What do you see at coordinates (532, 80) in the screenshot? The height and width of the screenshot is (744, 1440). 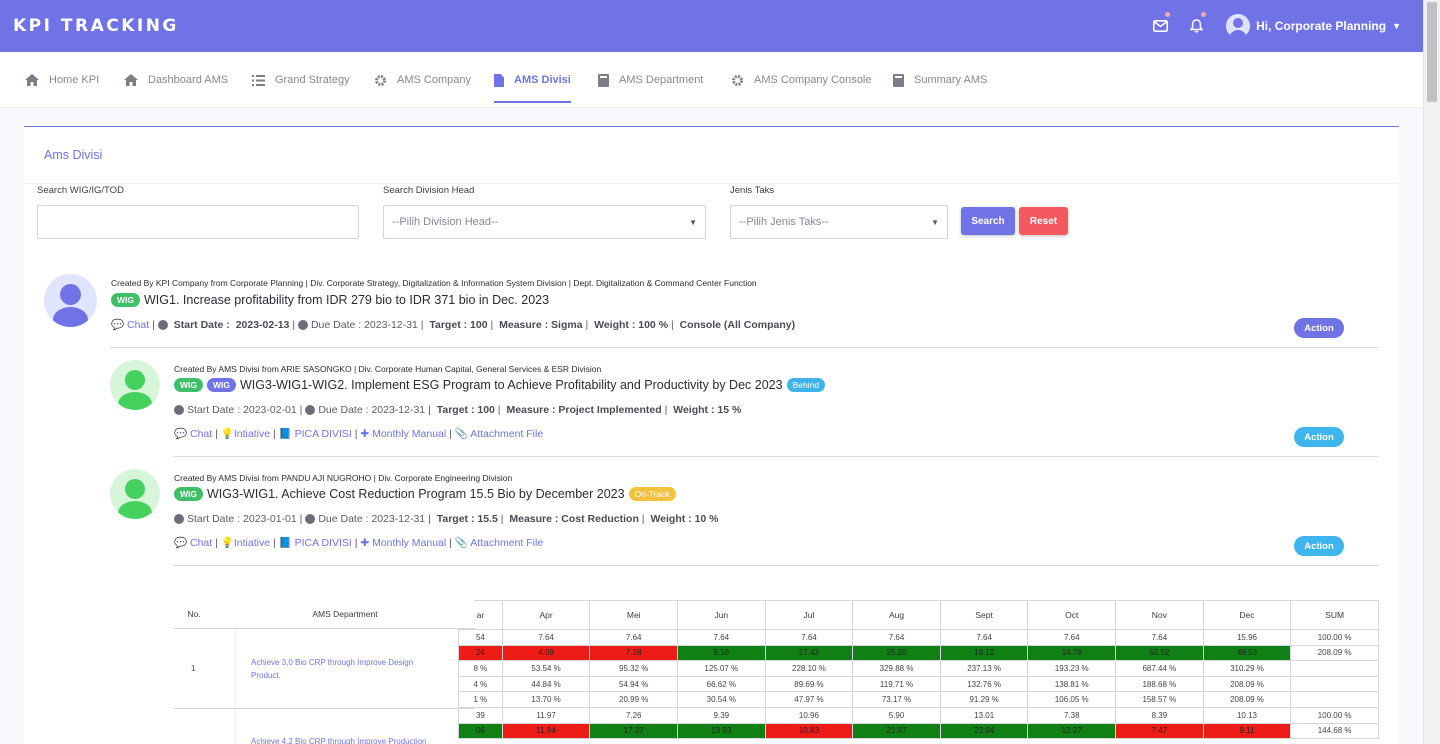 I see `nav-ams-divisi: AMS Divisi` at bounding box center [532, 80].